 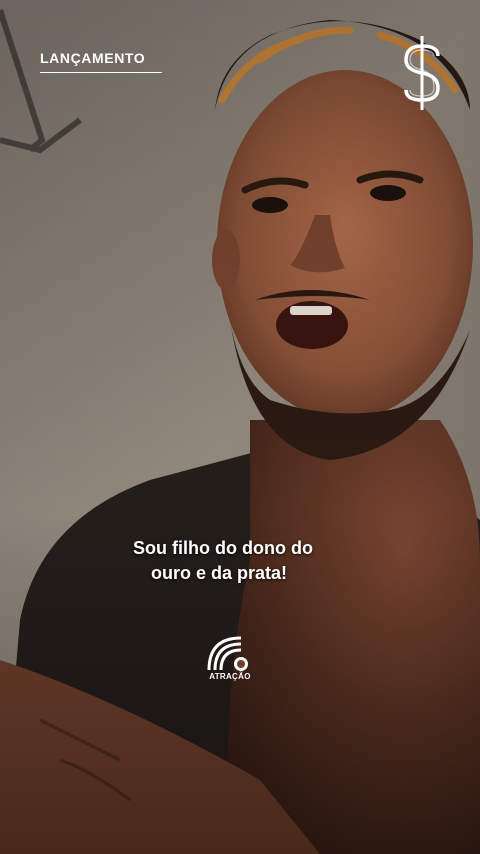 What do you see at coordinates (223, 548) in the screenshot?
I see `caption-line-1: Sou filho do dono do` at bounding box center [223, 548].